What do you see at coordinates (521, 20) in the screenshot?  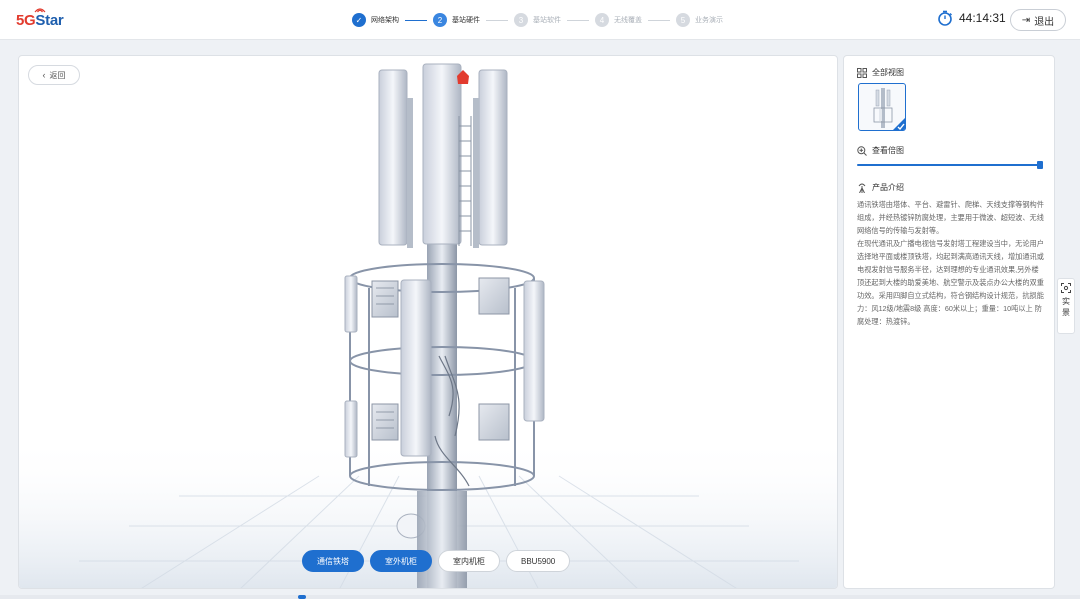 I see `step-3-circle: 3` at bounding box center [521, 20].